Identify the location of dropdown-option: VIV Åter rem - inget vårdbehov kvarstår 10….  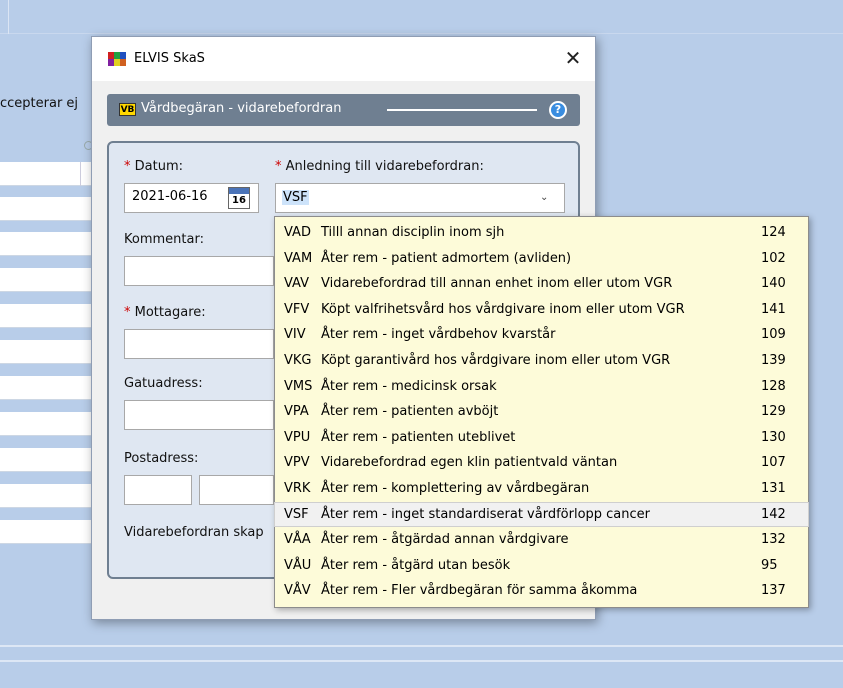
(541, 334).